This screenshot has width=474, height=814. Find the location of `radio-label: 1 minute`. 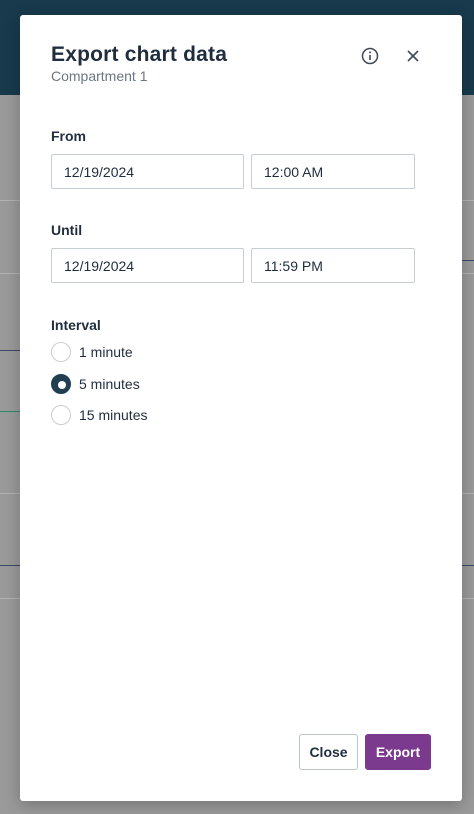

radio-label: 1 minute is located at coordinates (106, 352).